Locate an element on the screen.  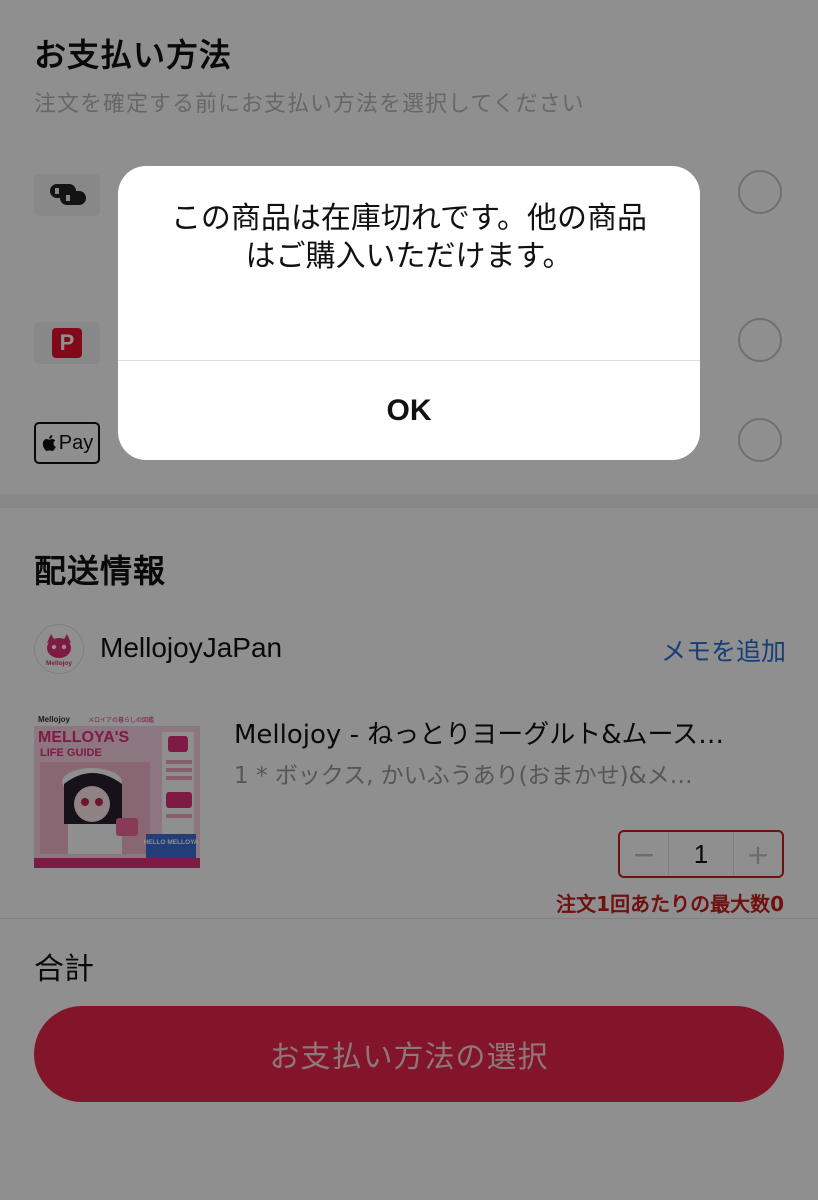
alert-message: この商品は在庫切れです。他の商品はご購入いただけます。 is located at coordinates (409, 237).